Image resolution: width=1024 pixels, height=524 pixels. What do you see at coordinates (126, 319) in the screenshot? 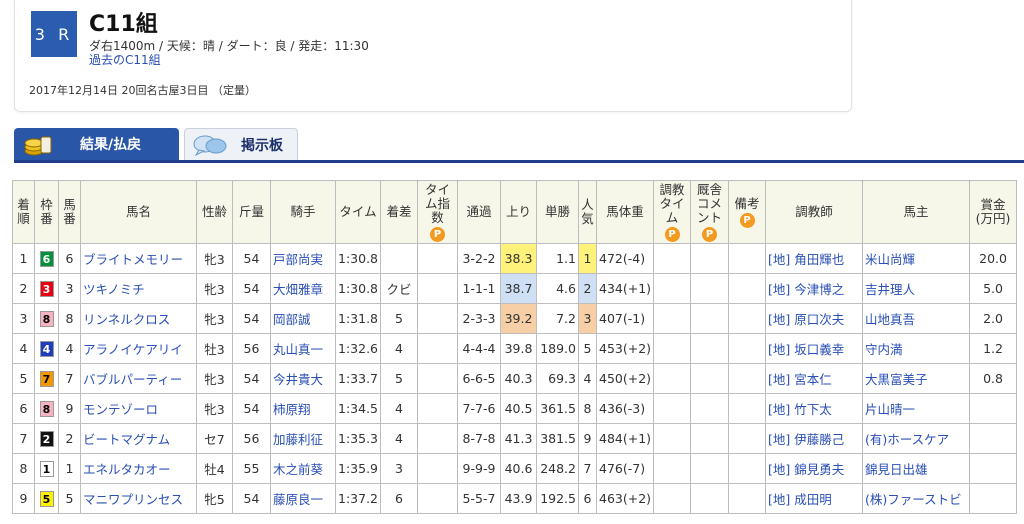
I see `horse-name-link: リンネルクロス` at bounding box center [126, 319].